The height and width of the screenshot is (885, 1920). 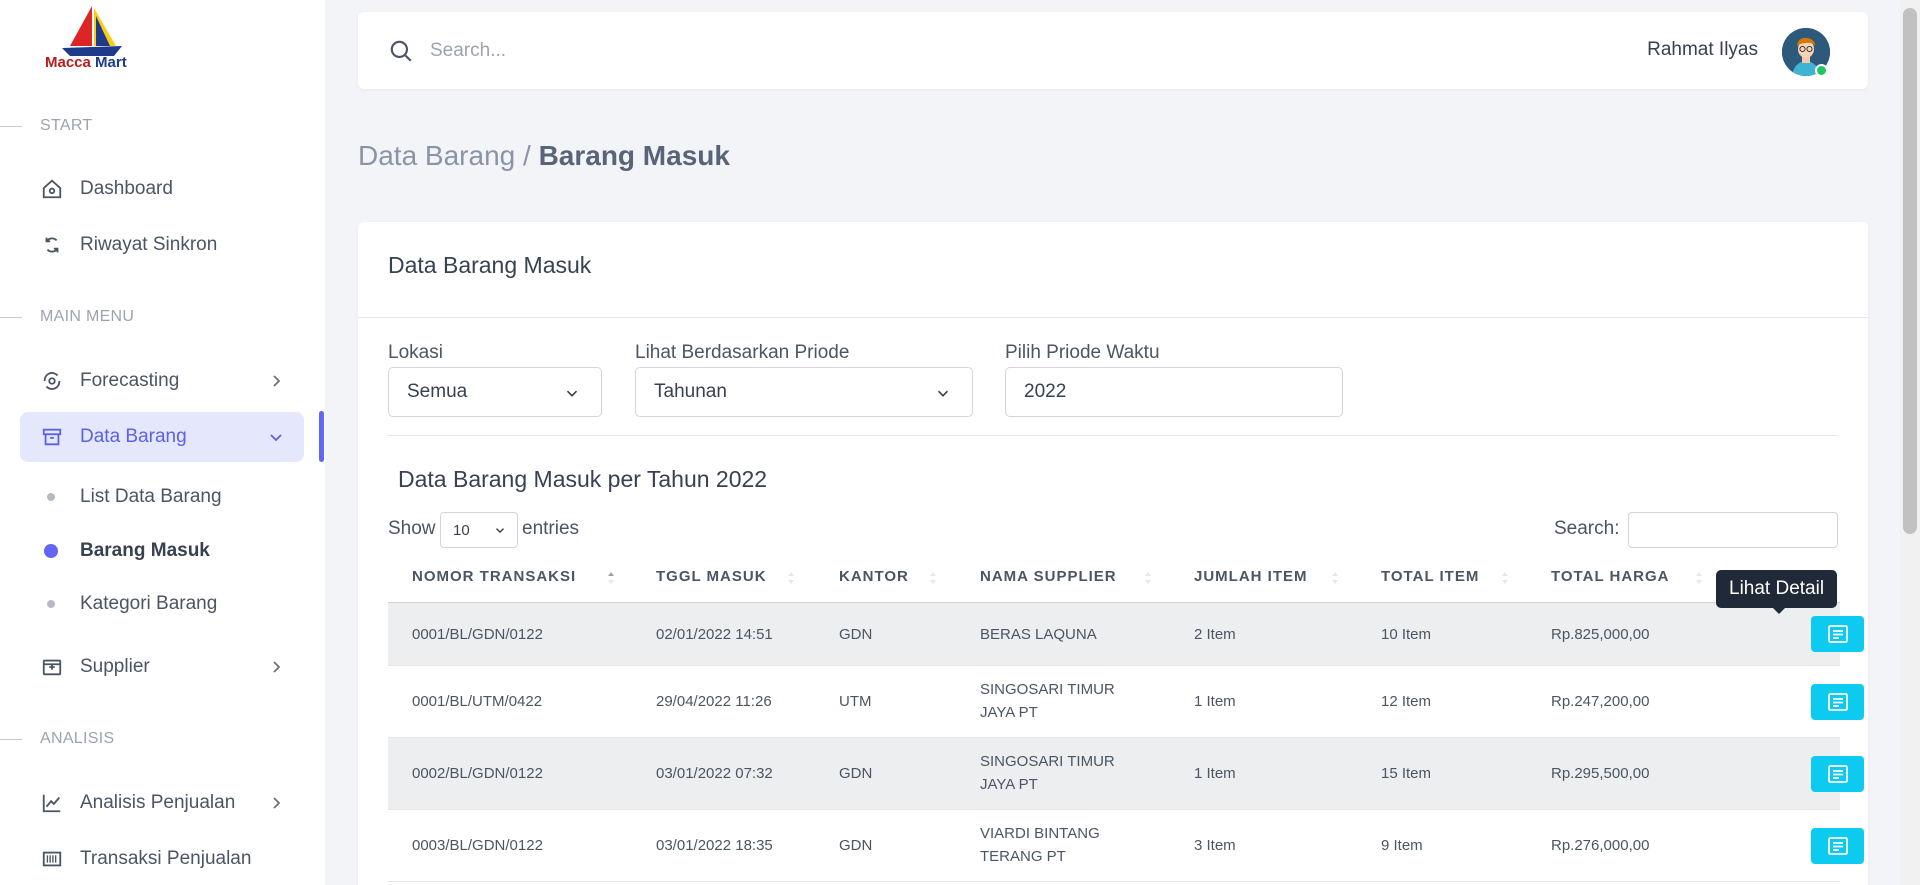 I want to click on scrollbar-thumb, so click(x=1910, y=271).